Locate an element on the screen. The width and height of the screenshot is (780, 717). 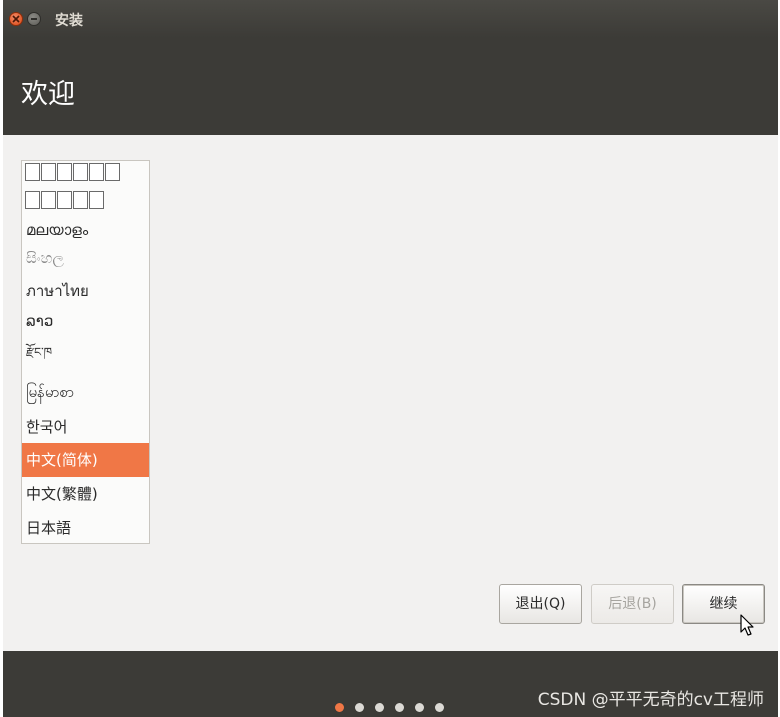
language-item-selected: 中文(简体) is located at coordinates (85, 460).